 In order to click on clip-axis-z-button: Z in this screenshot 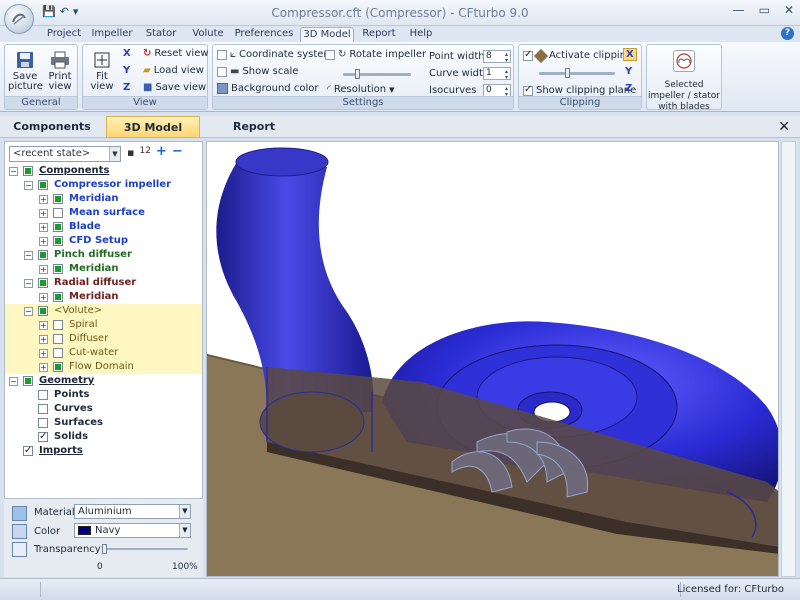, I will do `click(628, 88)`.